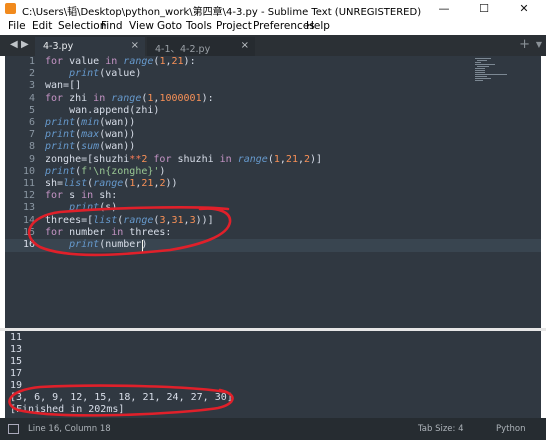  I want to click on line-number: 12, so click(28, 196).